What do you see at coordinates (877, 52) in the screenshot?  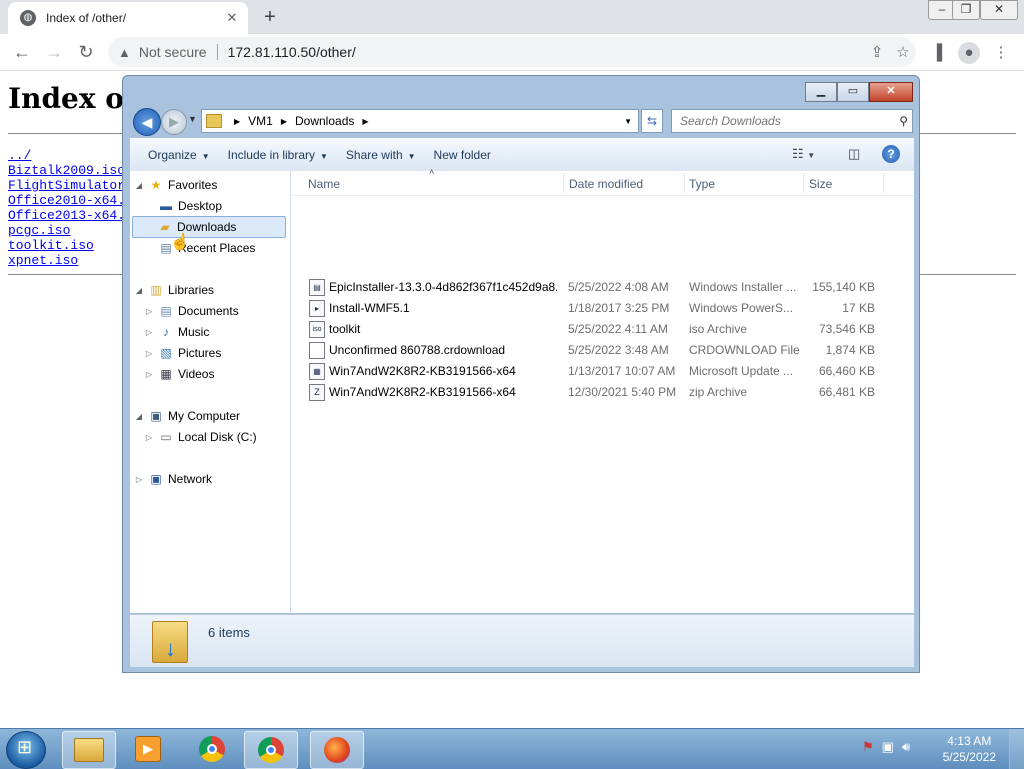 I see `share-icon: ⇪` at bounding box center [877, 52].